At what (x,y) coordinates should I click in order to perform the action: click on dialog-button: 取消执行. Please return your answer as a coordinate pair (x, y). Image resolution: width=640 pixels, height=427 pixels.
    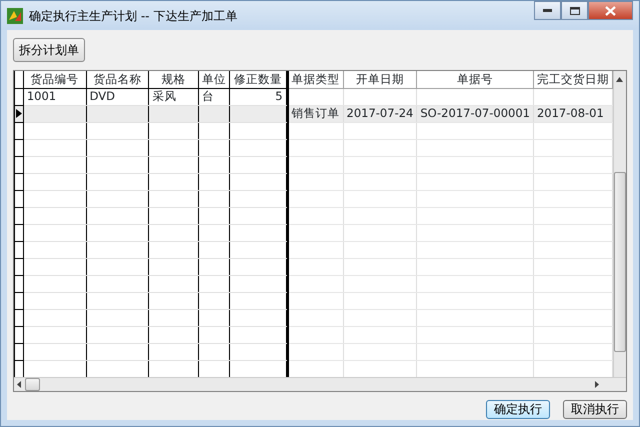
    Looking at the image, I should click on (595, 409).